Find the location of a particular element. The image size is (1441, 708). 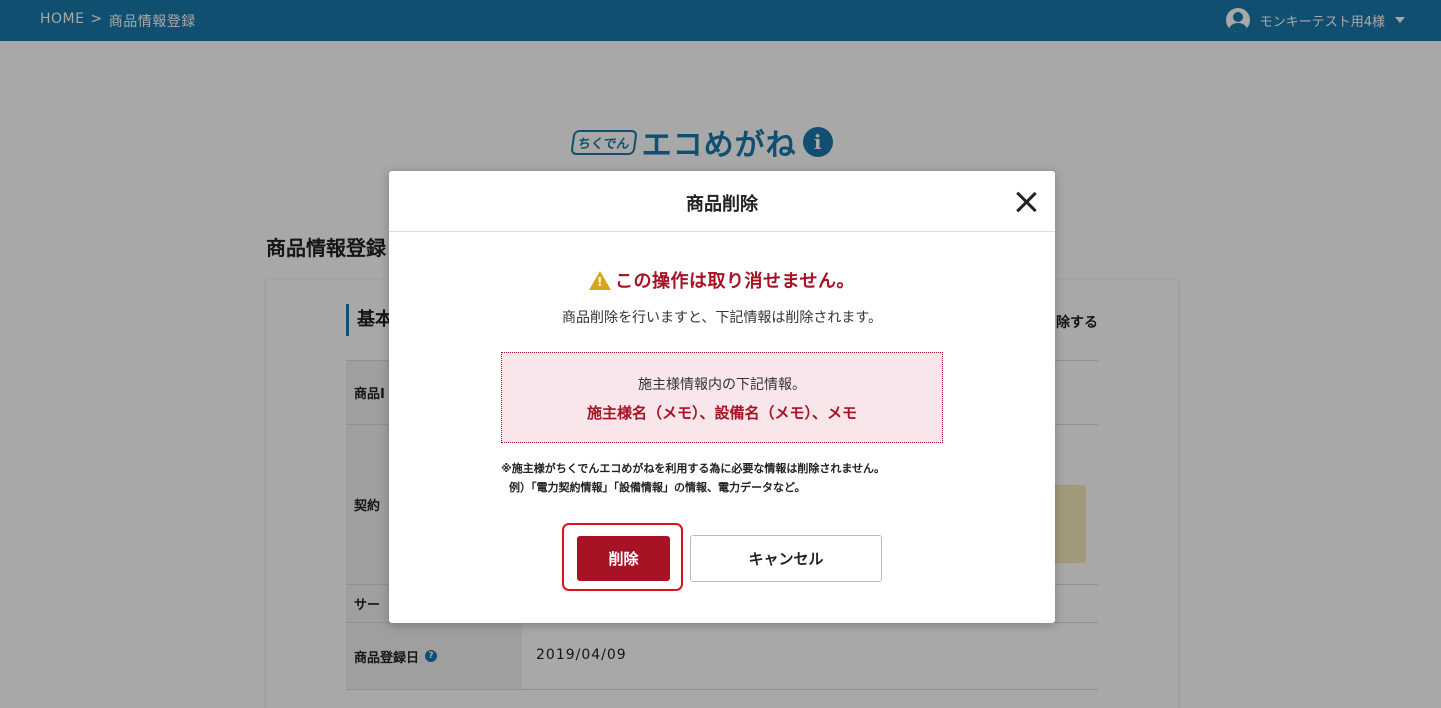

info-line: 施主様情報内の下記情報。 is located at coordinates (722, 385).